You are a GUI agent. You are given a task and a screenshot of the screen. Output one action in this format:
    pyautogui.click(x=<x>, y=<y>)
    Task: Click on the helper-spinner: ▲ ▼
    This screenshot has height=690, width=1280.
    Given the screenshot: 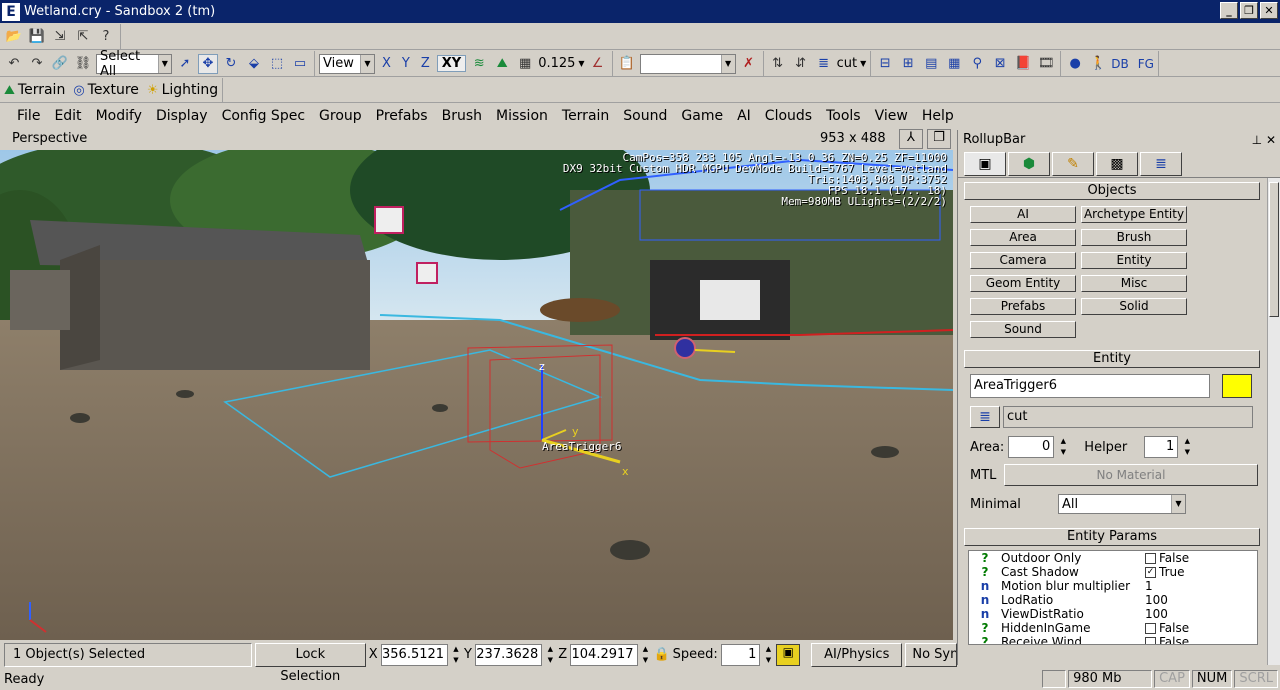 What is the action you would take?
    pyautogui.click(x=1187, y=447)
    